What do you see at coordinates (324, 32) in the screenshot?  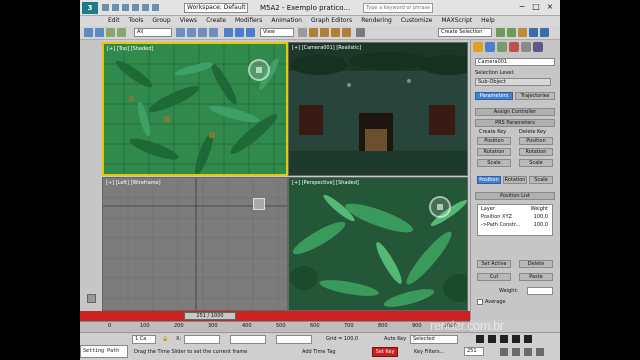 I see `angle-snap-icon` at bounding box center [324, 32].